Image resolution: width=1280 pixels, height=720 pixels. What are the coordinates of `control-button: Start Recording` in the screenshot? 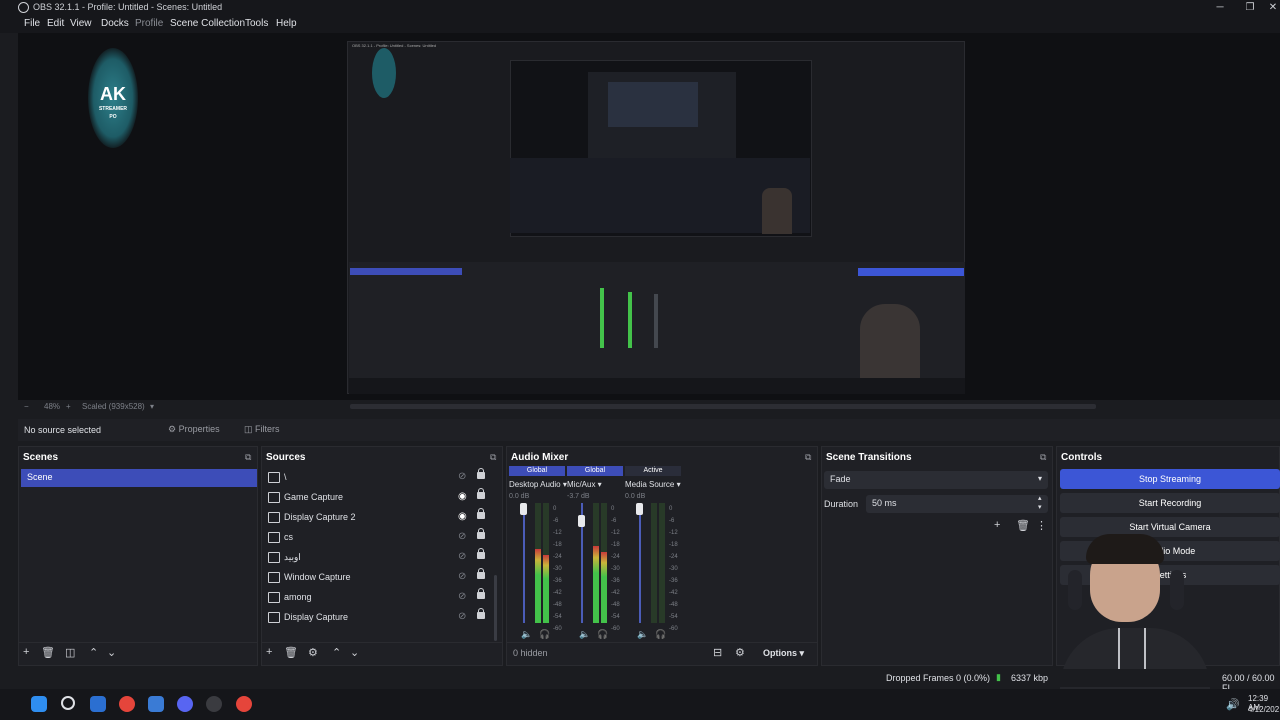 It's located at (1170, 503).